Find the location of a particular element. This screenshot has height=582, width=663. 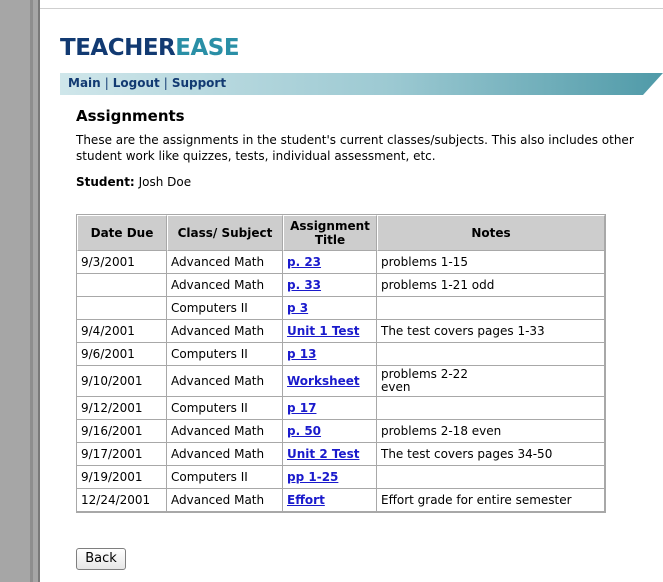

table-row: 9/12/2001 Computers II p 17 is located at coordinates (341, 408).